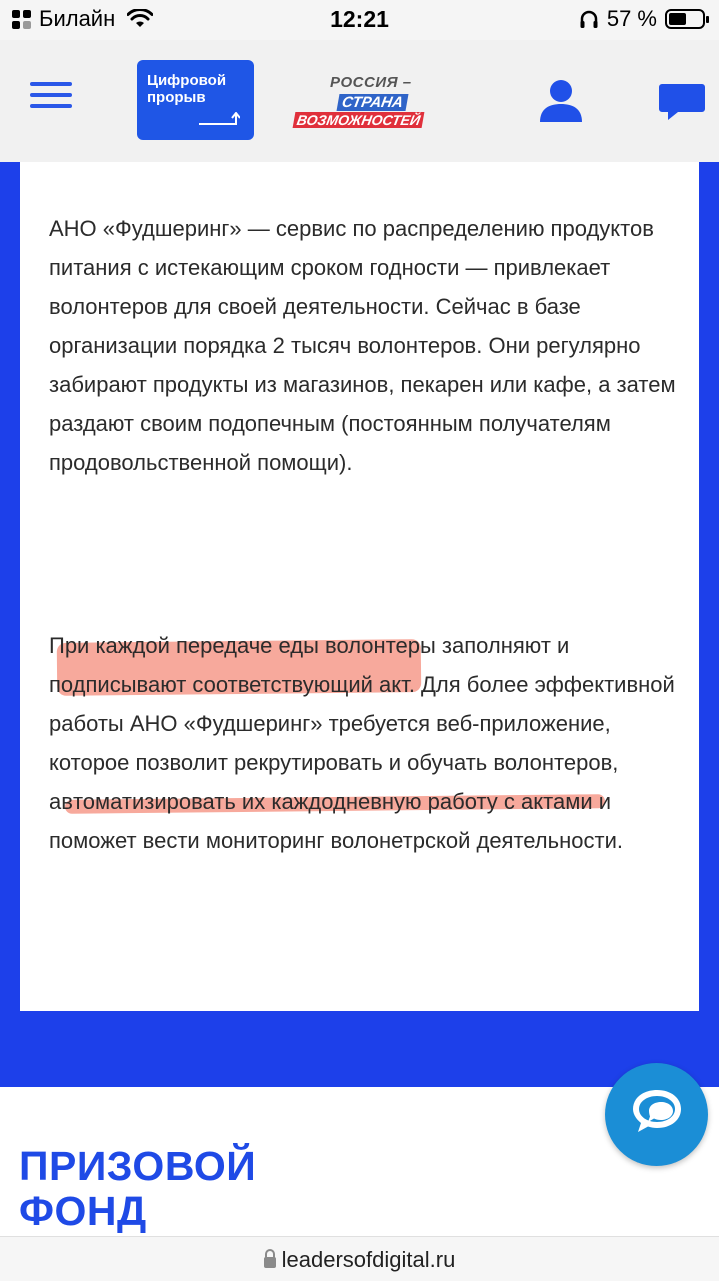  What do you see at coordinates (57, 645) in the screenshot?
I see `task-text-start: П` at bounding box center [57, 645].